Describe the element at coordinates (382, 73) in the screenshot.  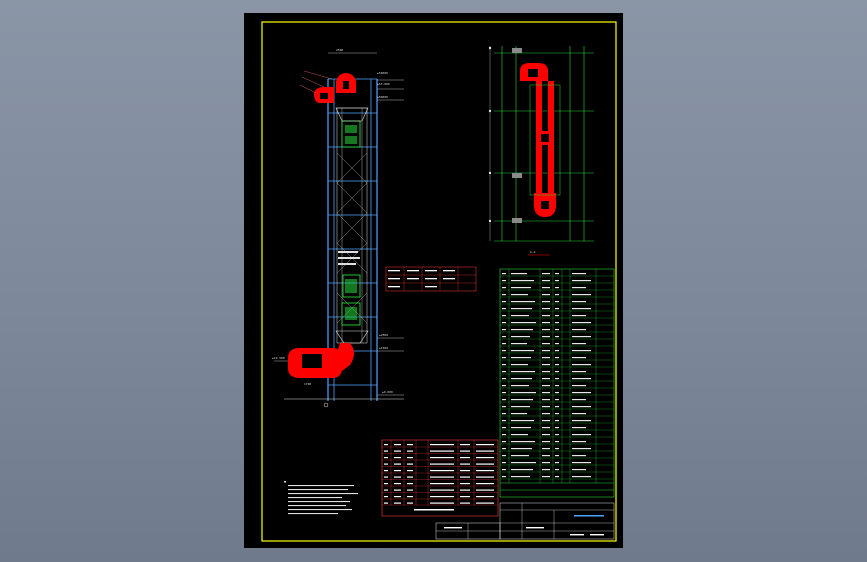
I see `elev-top-1: ±56000` at that location.